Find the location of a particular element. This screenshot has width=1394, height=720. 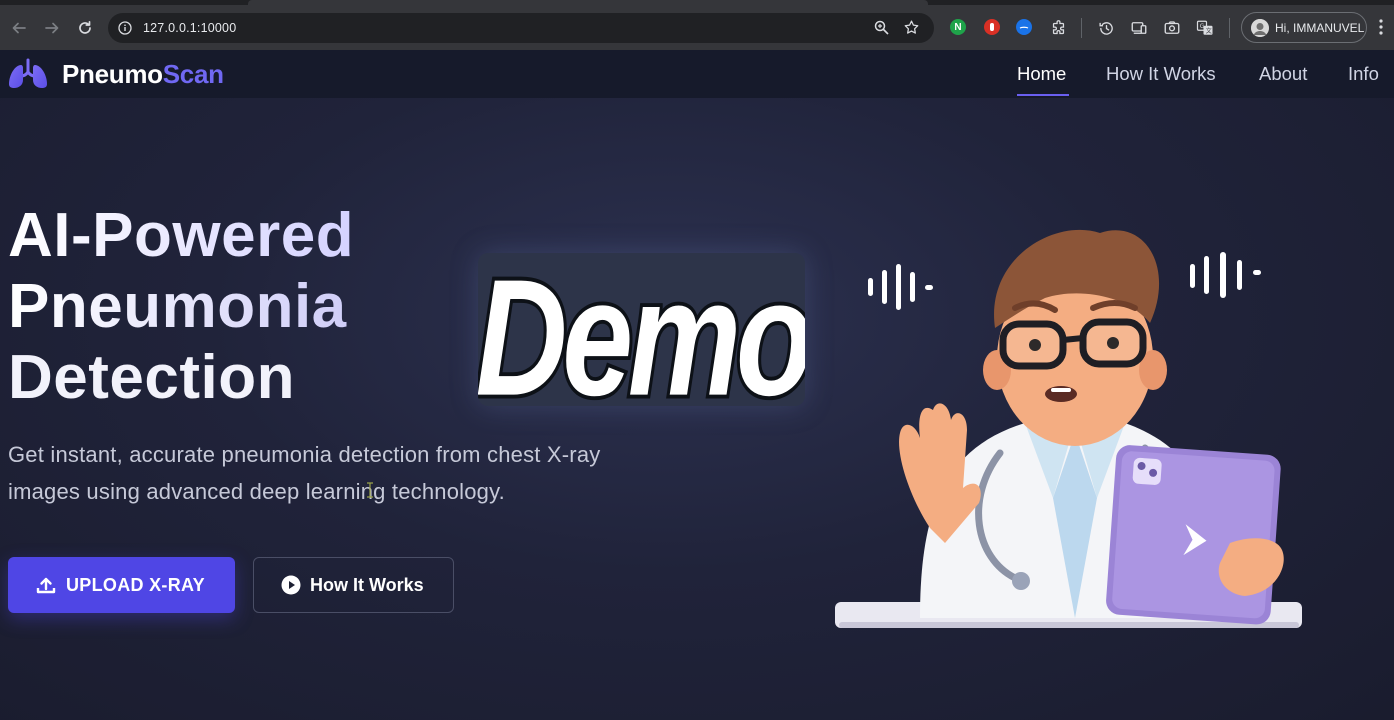

brand-name-accent: Scan is located at coordinates (193, 74).